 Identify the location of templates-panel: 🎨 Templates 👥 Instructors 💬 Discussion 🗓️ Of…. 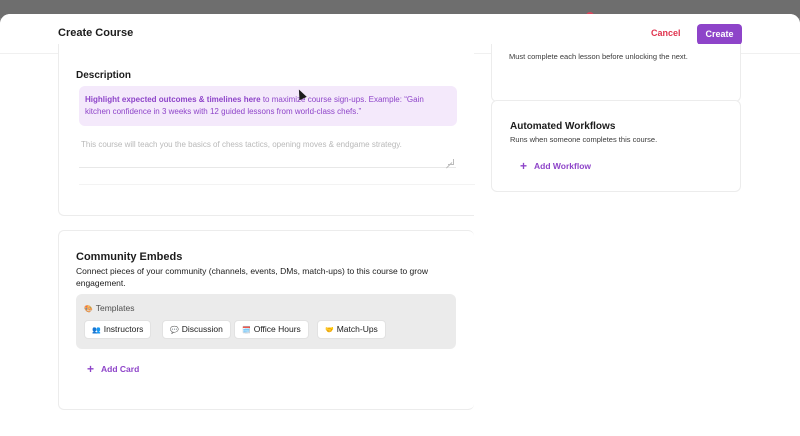
(266, 321).